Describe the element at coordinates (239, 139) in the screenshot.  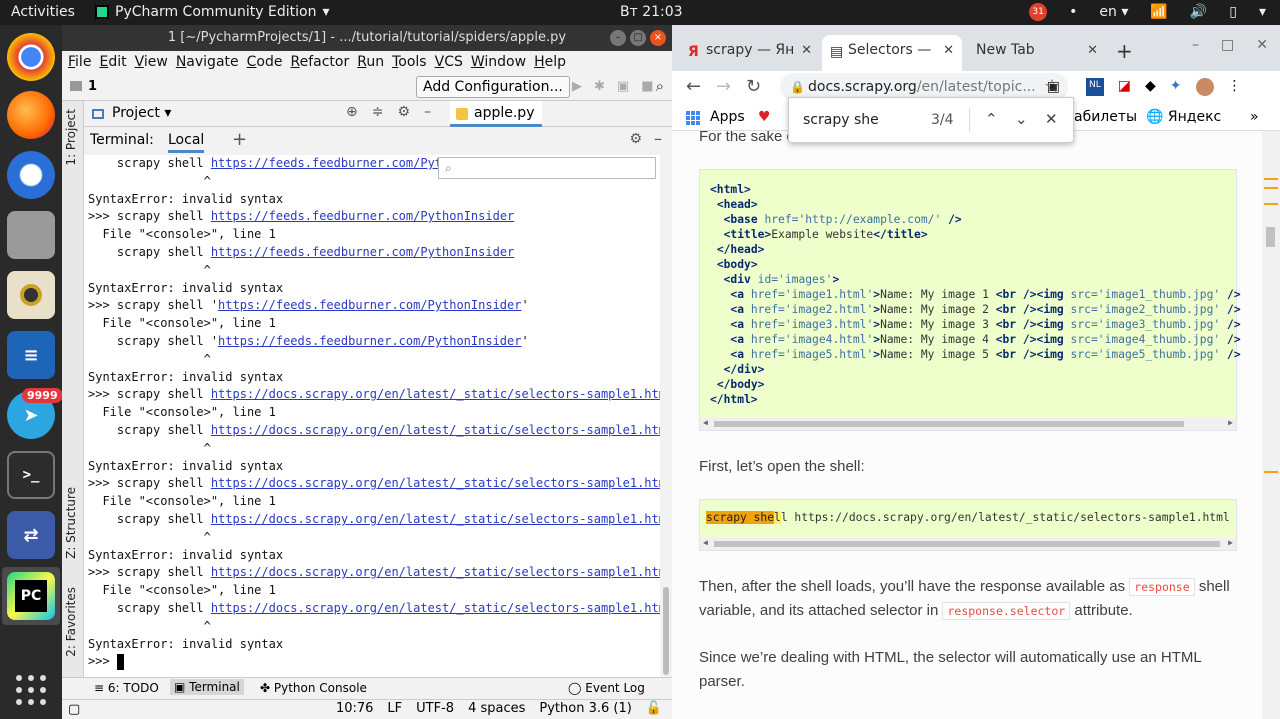
I see `new-terminal-icon: +` at that location.